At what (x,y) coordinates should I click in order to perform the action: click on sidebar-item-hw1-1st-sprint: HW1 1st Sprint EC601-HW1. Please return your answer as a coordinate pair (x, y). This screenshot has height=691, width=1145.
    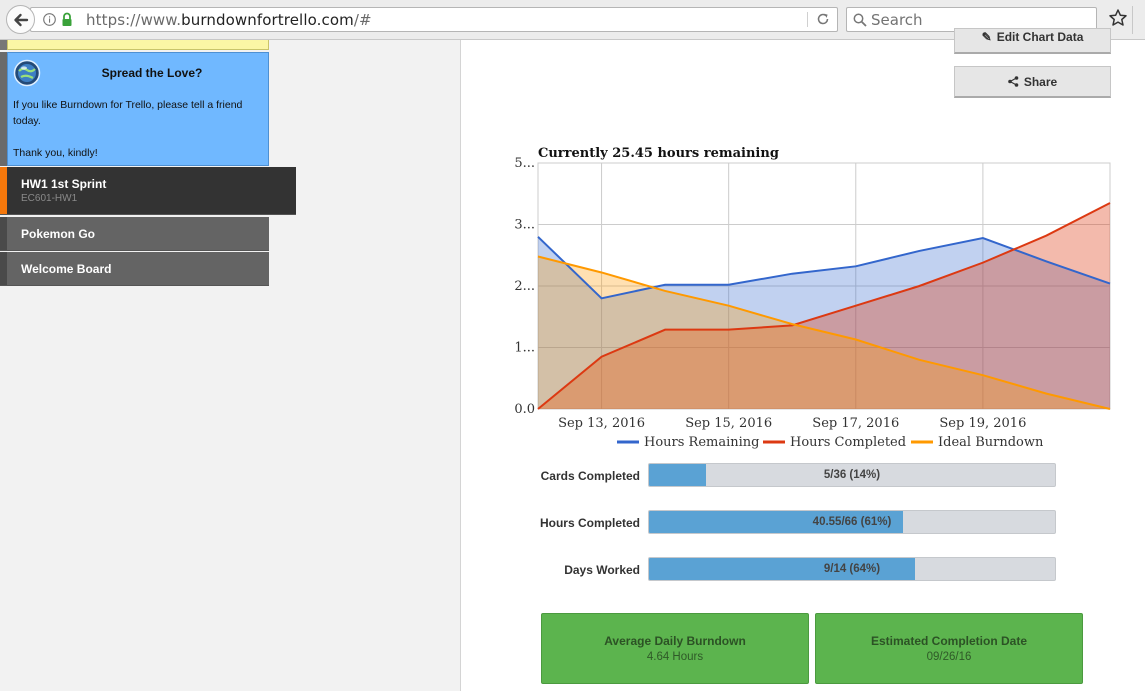
    Looking at the image, I should click on (148, 191).